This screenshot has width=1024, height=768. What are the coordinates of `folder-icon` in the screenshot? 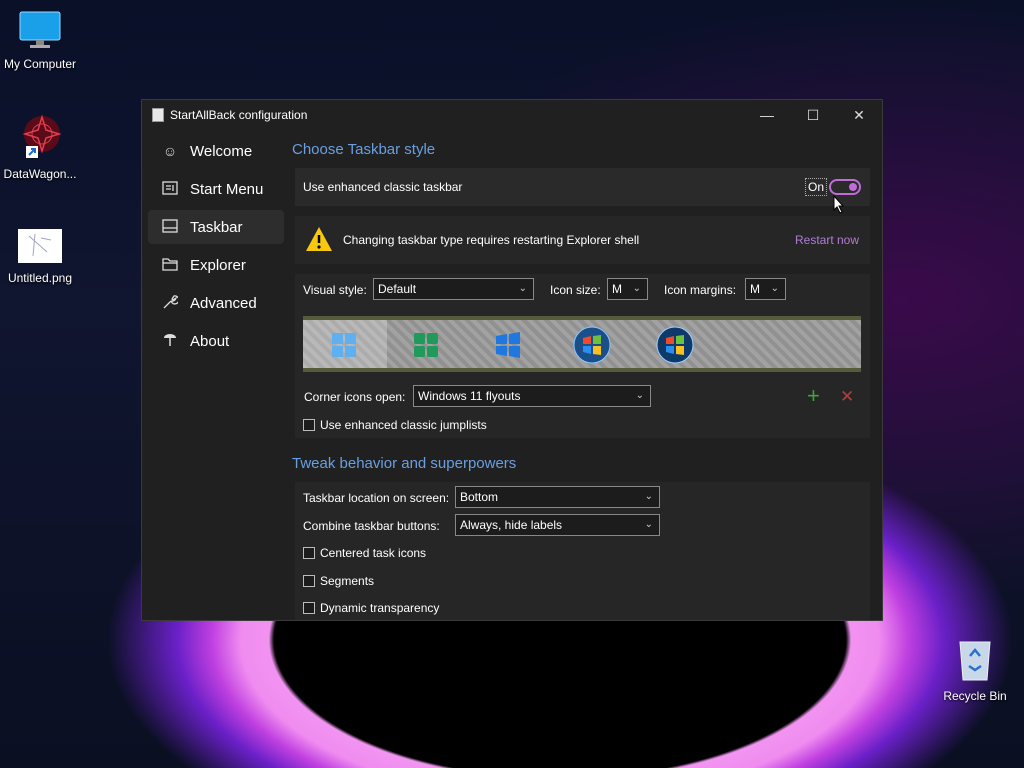 It's located at (170, 265).